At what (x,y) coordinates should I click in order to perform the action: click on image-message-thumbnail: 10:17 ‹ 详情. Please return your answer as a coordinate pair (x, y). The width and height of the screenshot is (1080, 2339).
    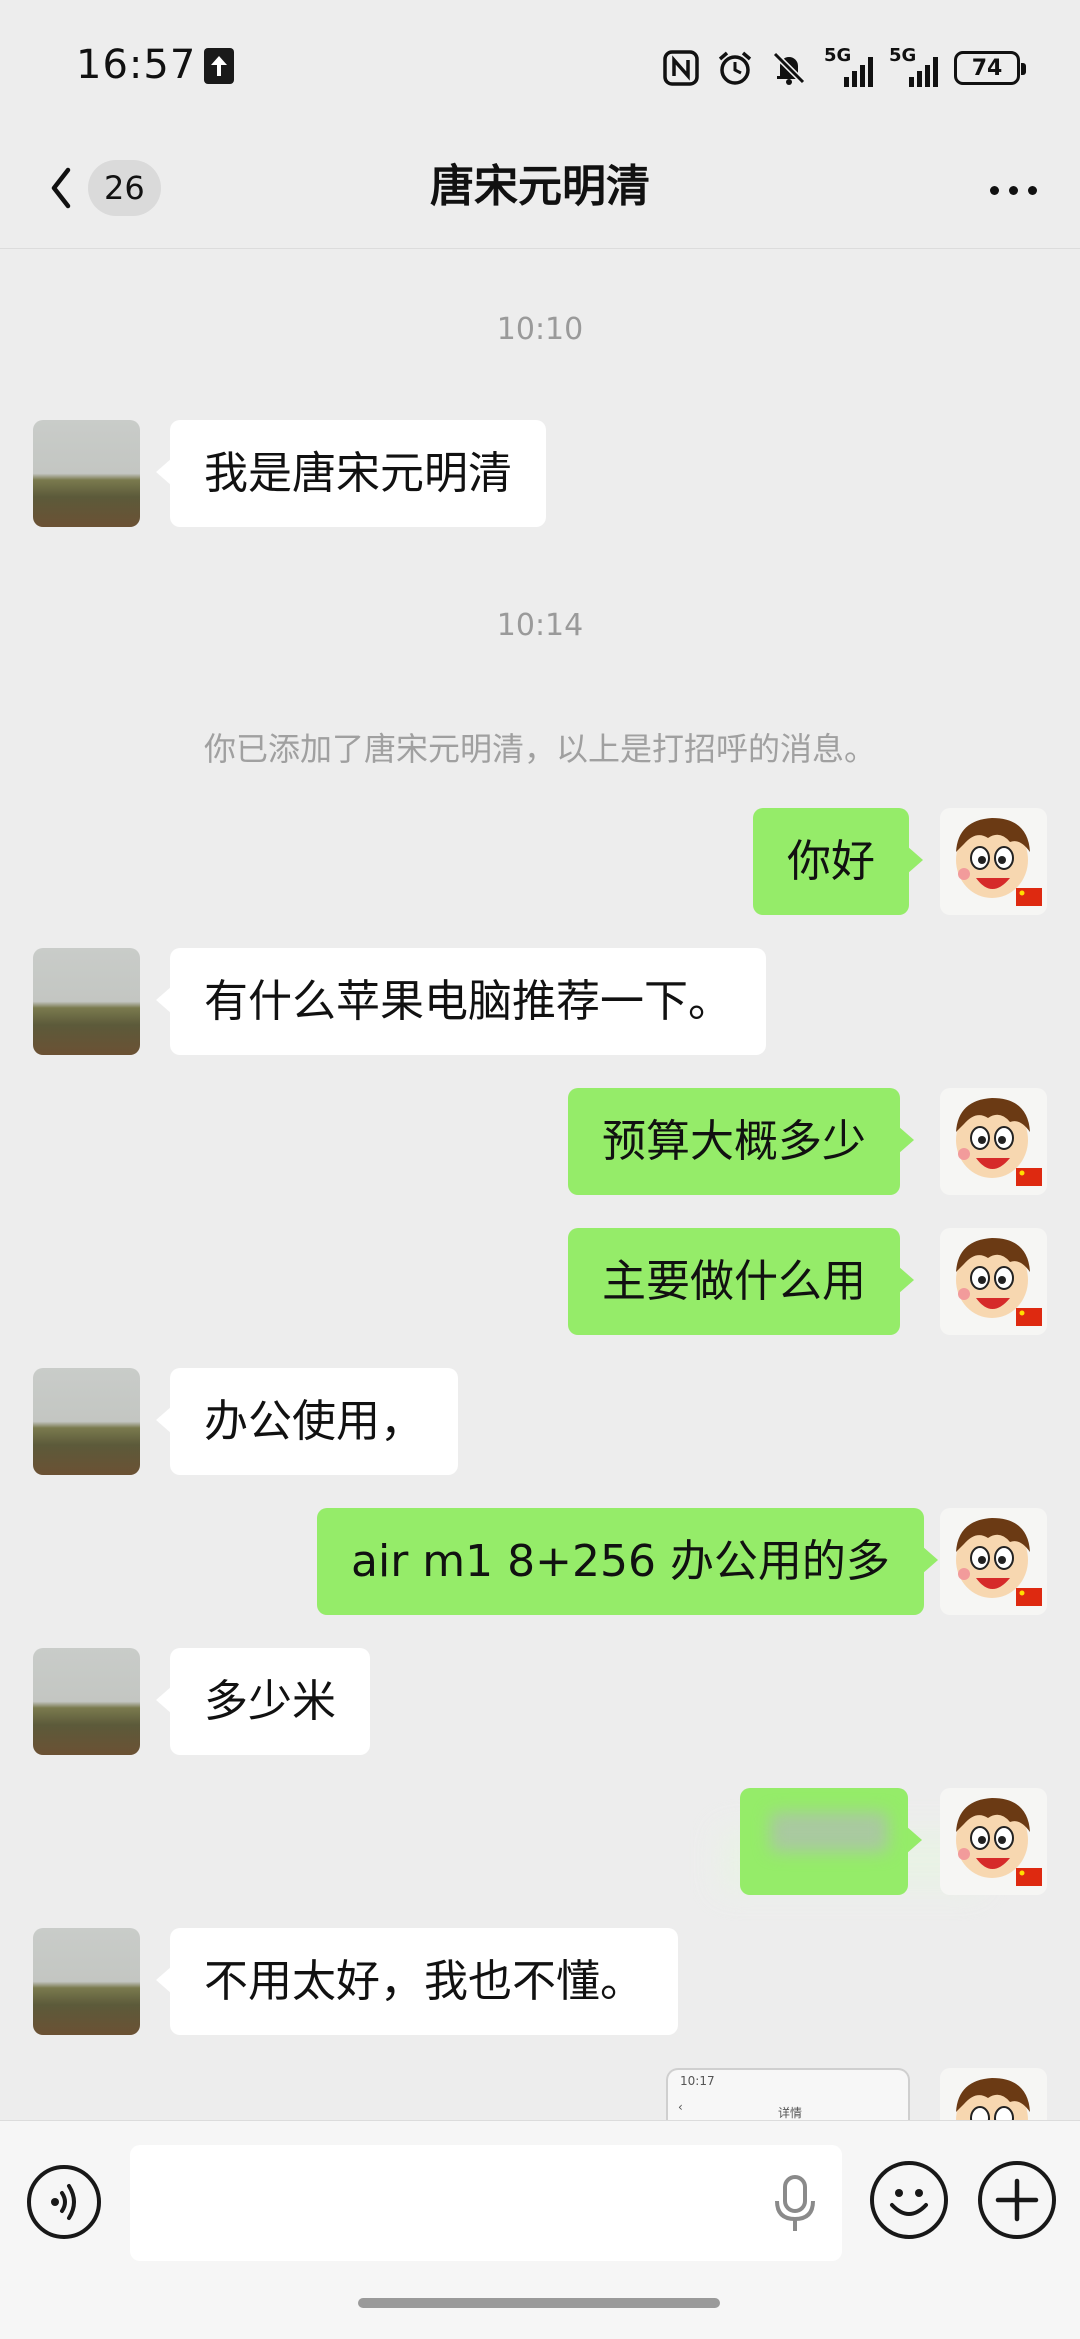
    Looking at the image, I should click on (788, 2098).